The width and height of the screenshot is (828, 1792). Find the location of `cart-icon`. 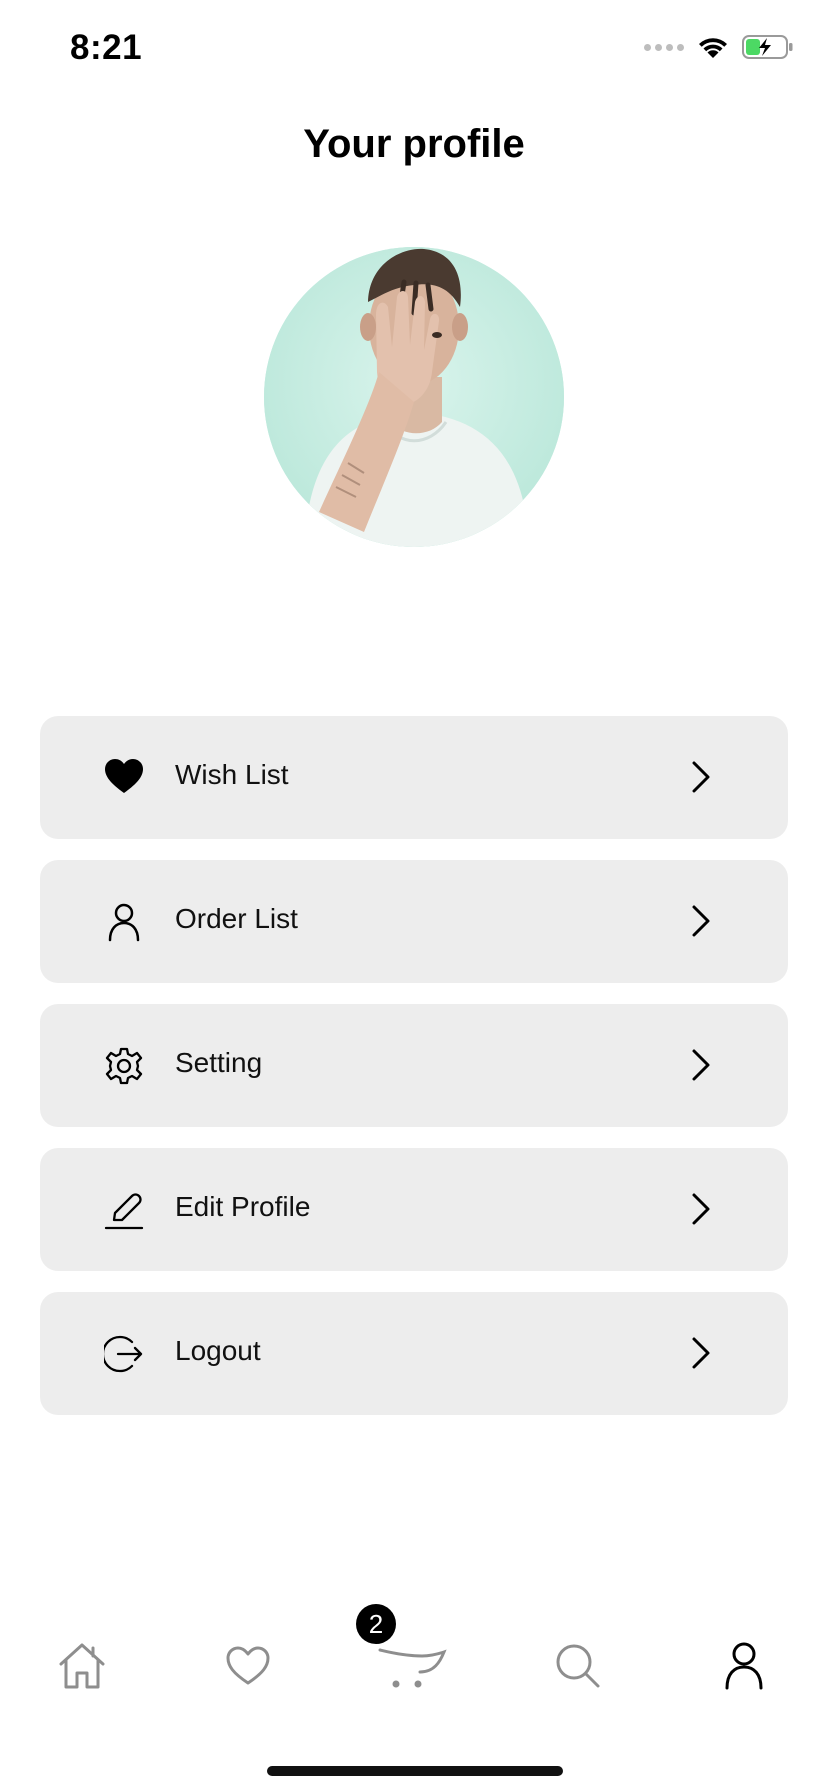

cart-icon is located at coordinates (412, 1668).